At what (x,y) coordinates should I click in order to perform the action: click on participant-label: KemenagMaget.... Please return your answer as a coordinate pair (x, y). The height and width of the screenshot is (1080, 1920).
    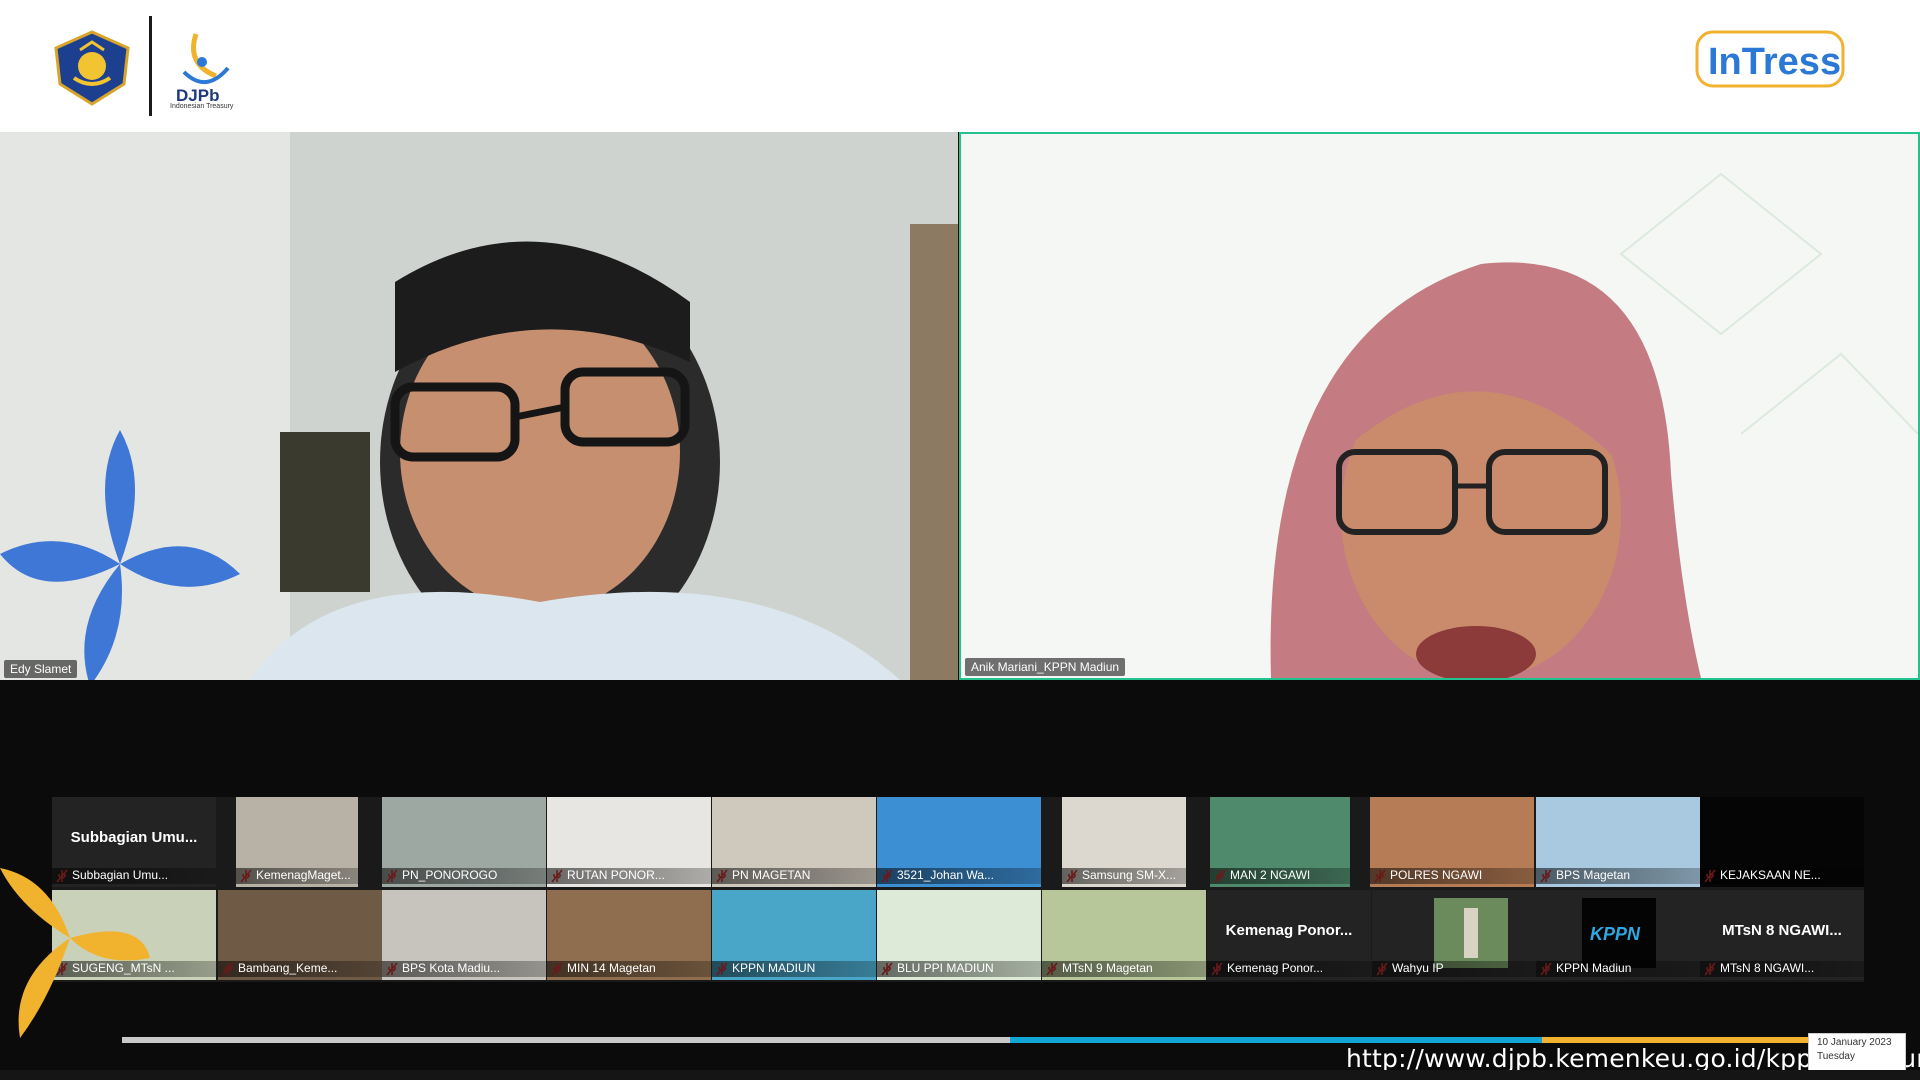
    Looking at the image, I should click on (297, 876).